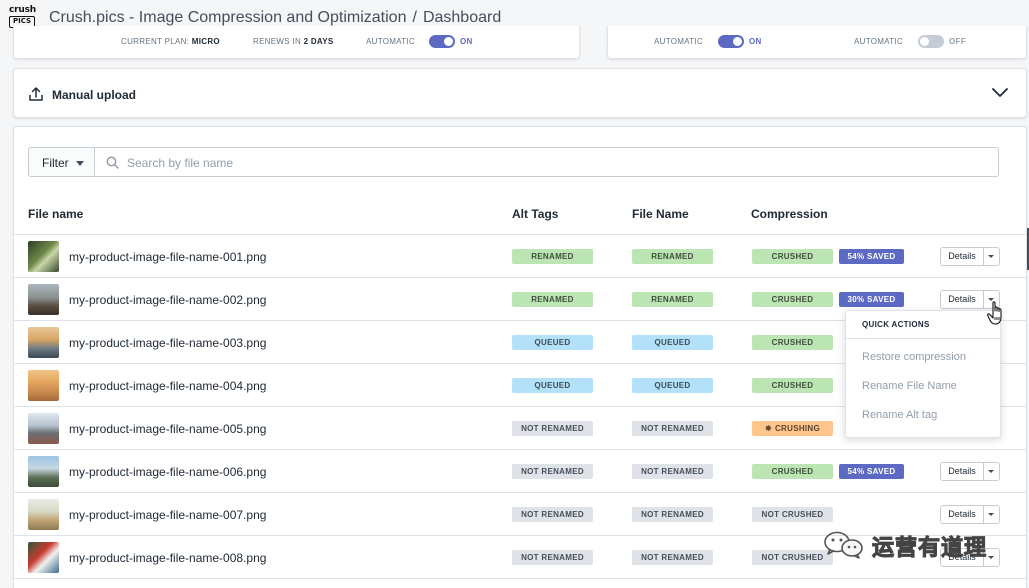  Describe the element at coordinates (466, 41) in the screenshot. I see `toggle-state: ON` at that location.